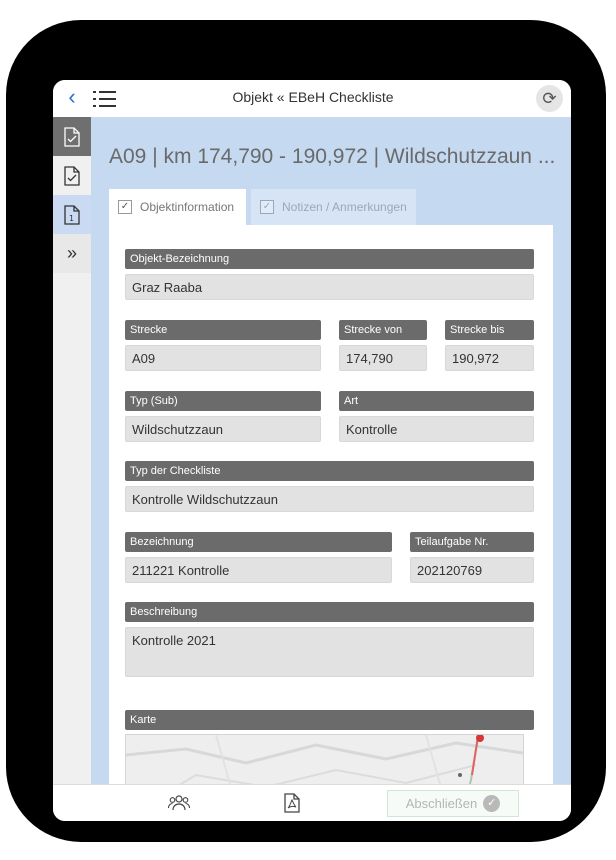 This screenshot has width=616, height=860. I want to click on bottom-bar: Abschließen ✓, so click(312, 802).